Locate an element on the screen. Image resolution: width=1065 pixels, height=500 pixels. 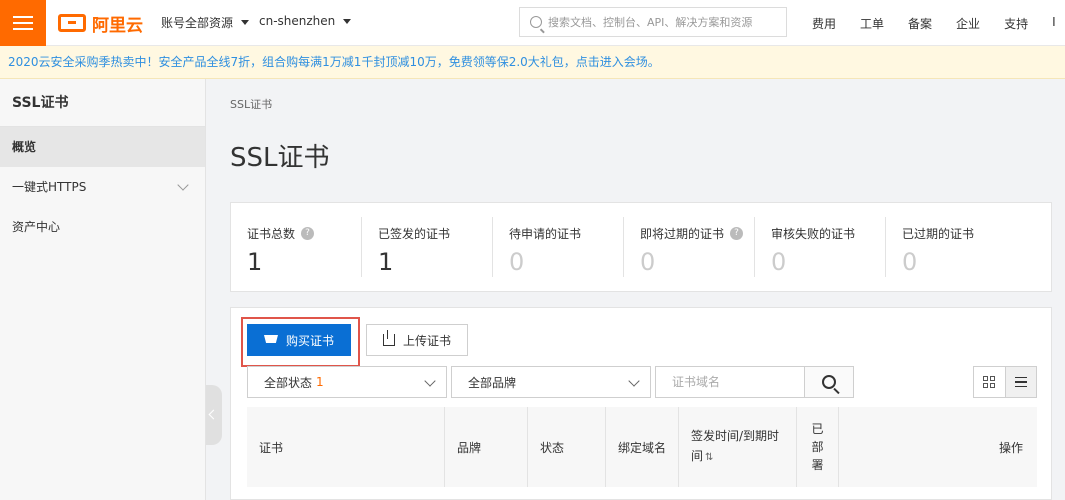
sidebar-title: SSL证书 is located at coordinates (102, 103).